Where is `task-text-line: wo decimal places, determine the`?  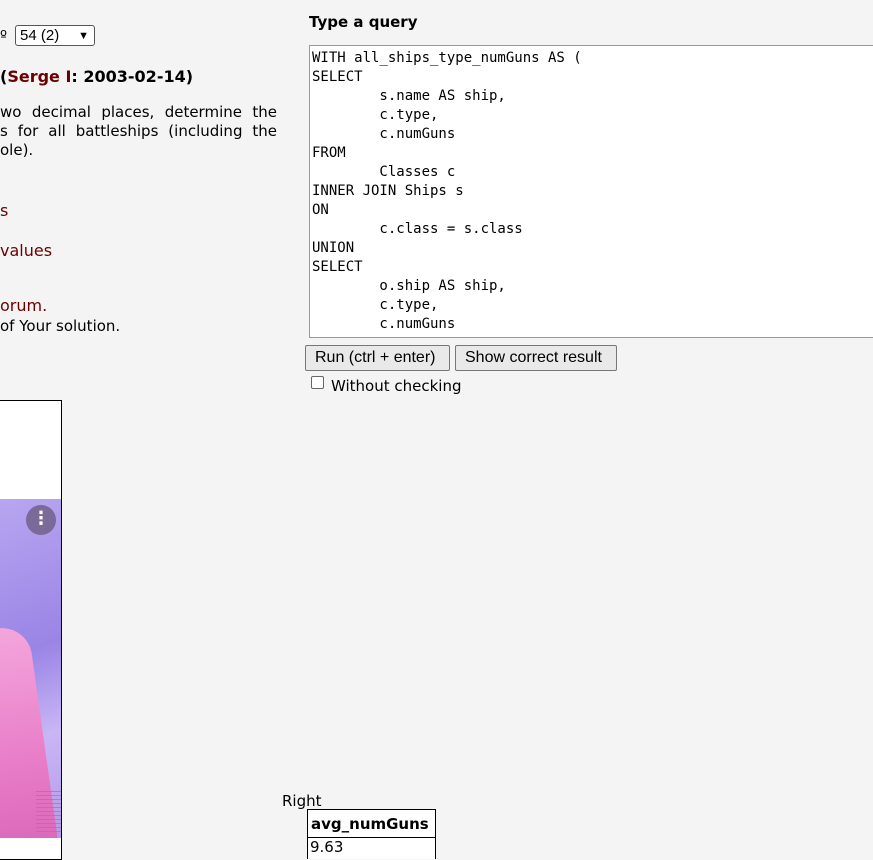
task-text-line: wo decimal places, determine the is located at coordinates (138, 112).